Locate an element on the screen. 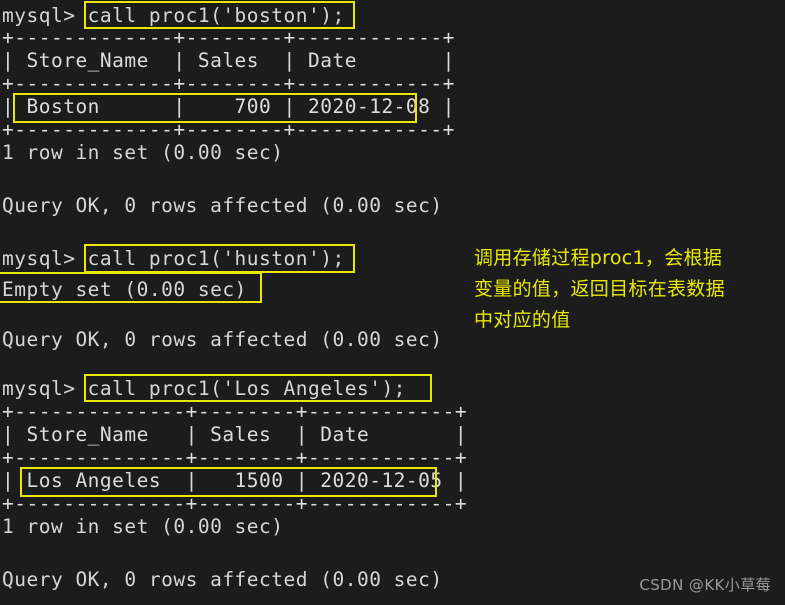 The width and height of the screenshot is (785, 605). terminal-line-empty-set: Empty set (0.00 sec) is located at coordinates (124, 289).